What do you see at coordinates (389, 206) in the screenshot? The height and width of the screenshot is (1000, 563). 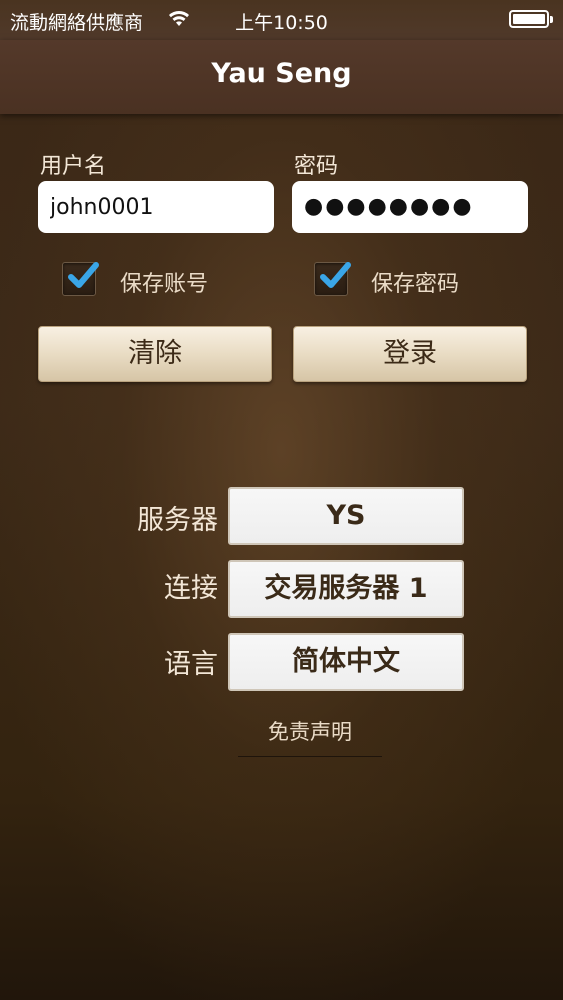 I see `password-mask: ●●●●●●●●` at bounding box center [389, 206].